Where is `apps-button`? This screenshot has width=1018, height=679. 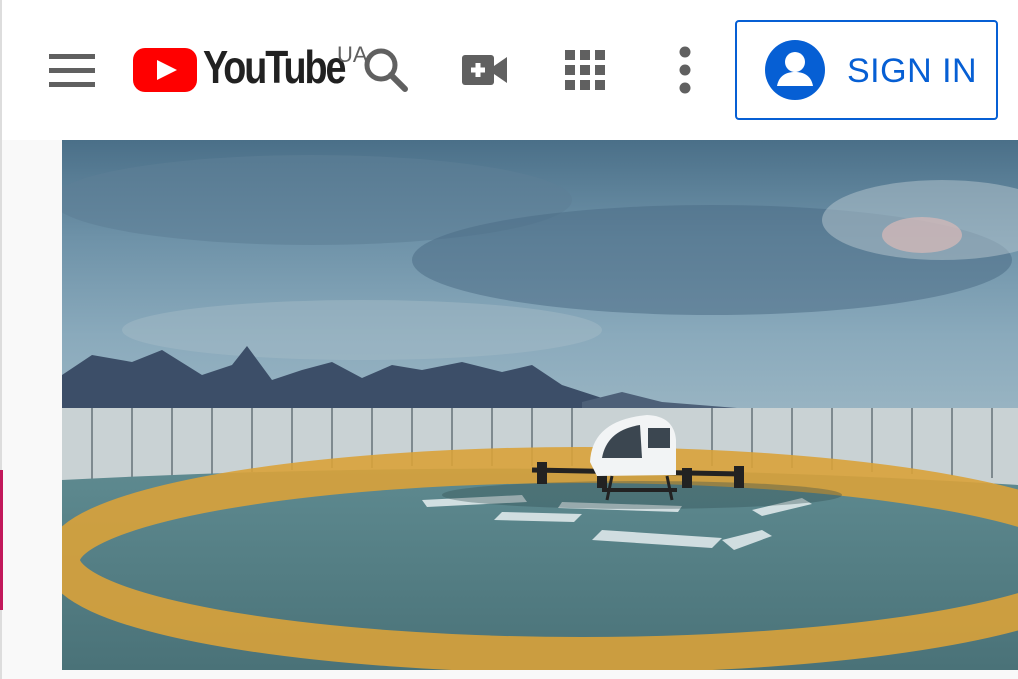 apps-button is located at coordinates (585, 70).